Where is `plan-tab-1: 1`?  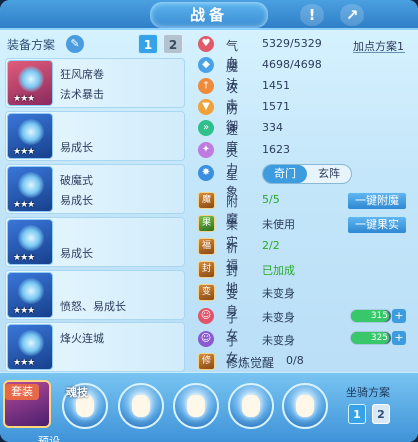 plan-tab-1: 1 is located at coordinates (148, 44).